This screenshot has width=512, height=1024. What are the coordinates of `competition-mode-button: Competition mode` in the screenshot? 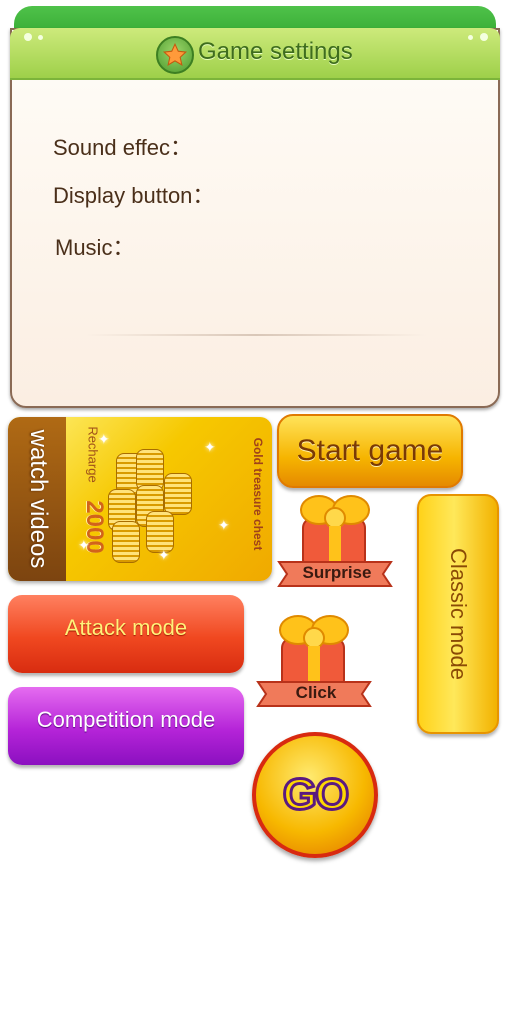 It's located at (126, 726).